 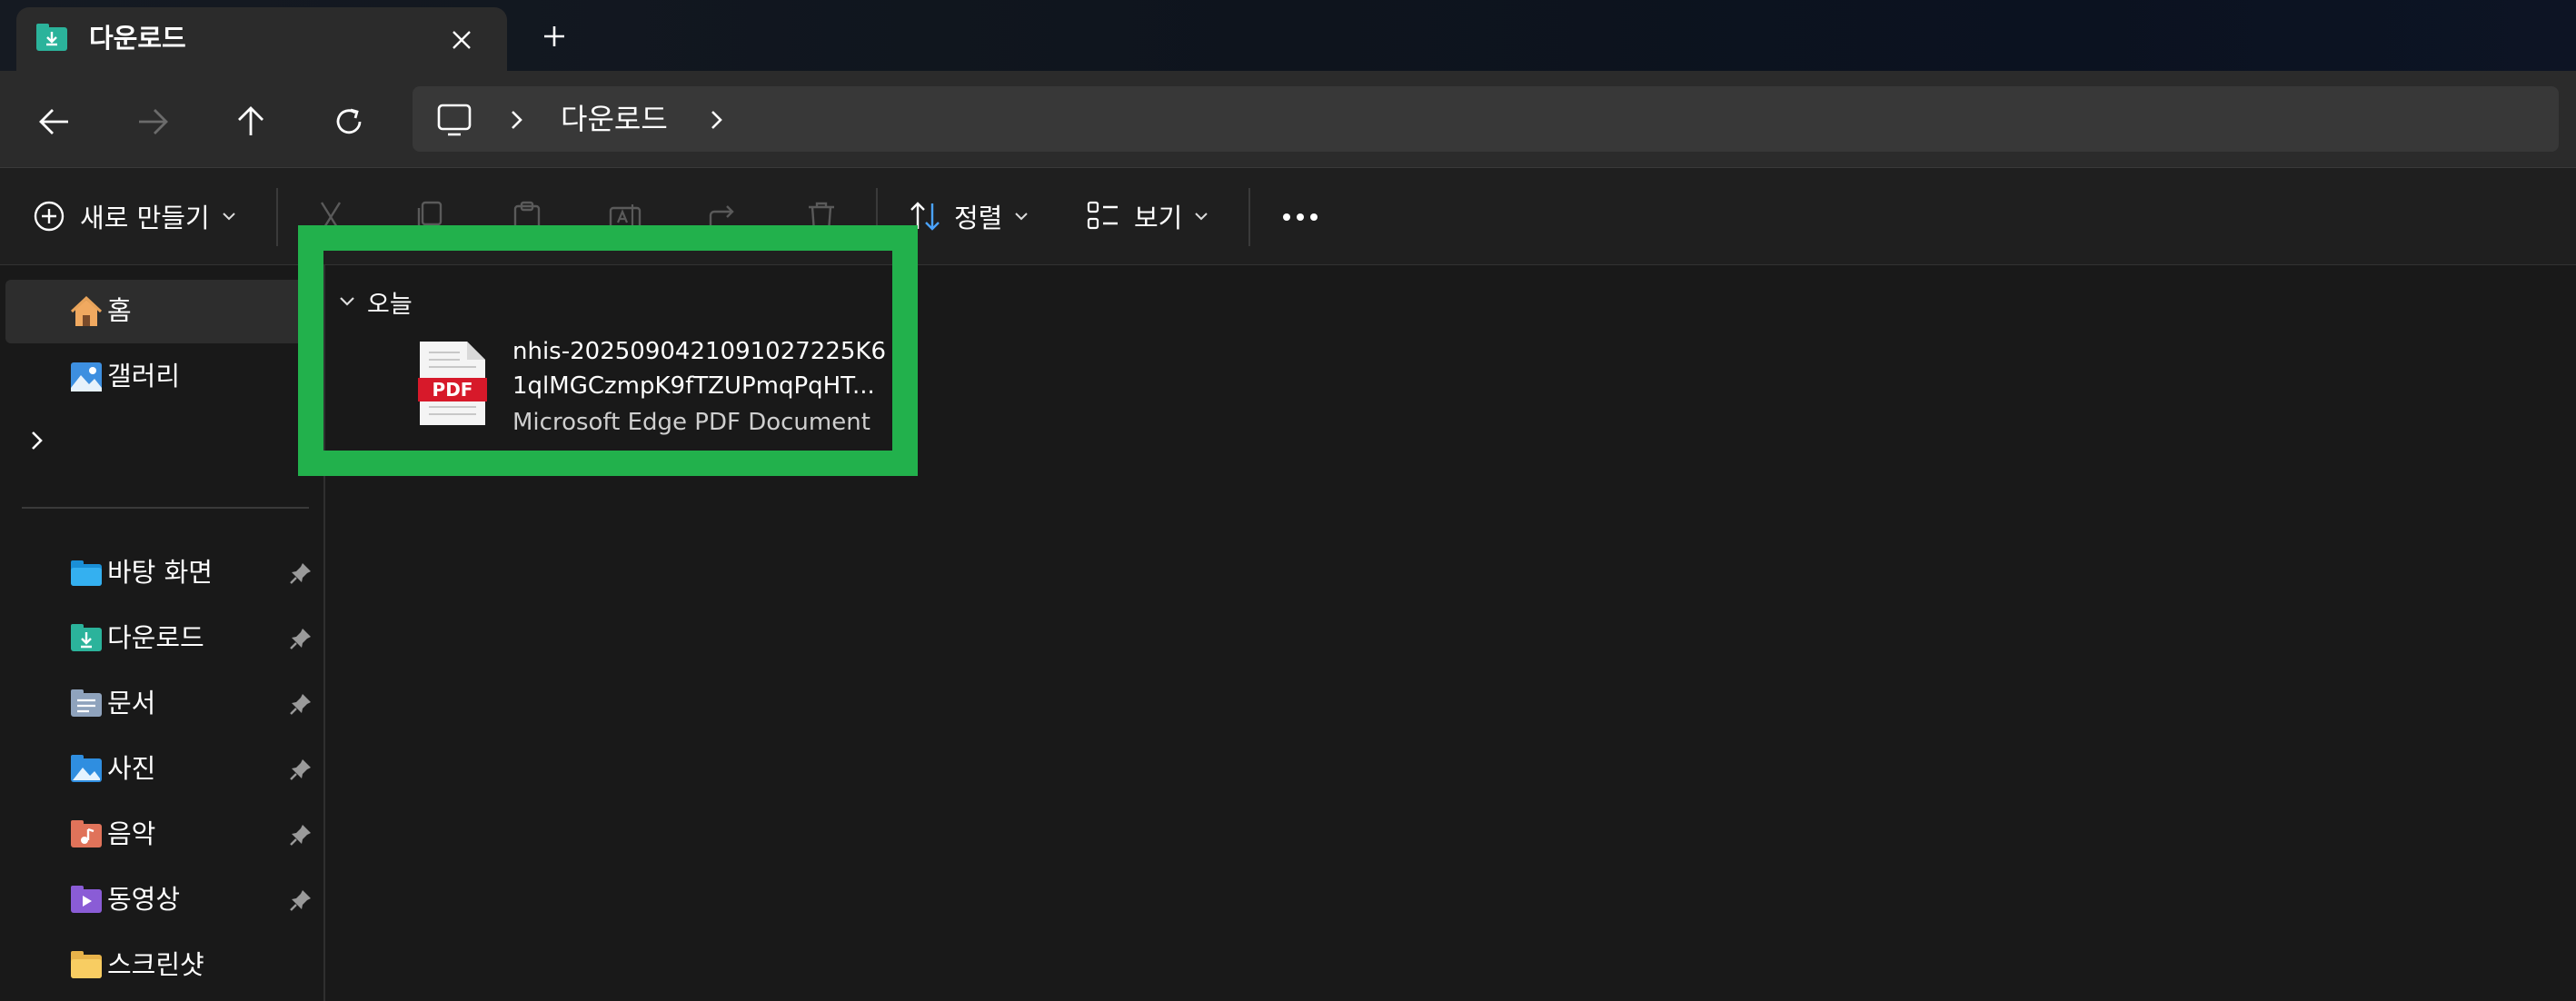 I want to click on sidebar-item-desktop: 바탕 화면, so click(x=160, y=573).